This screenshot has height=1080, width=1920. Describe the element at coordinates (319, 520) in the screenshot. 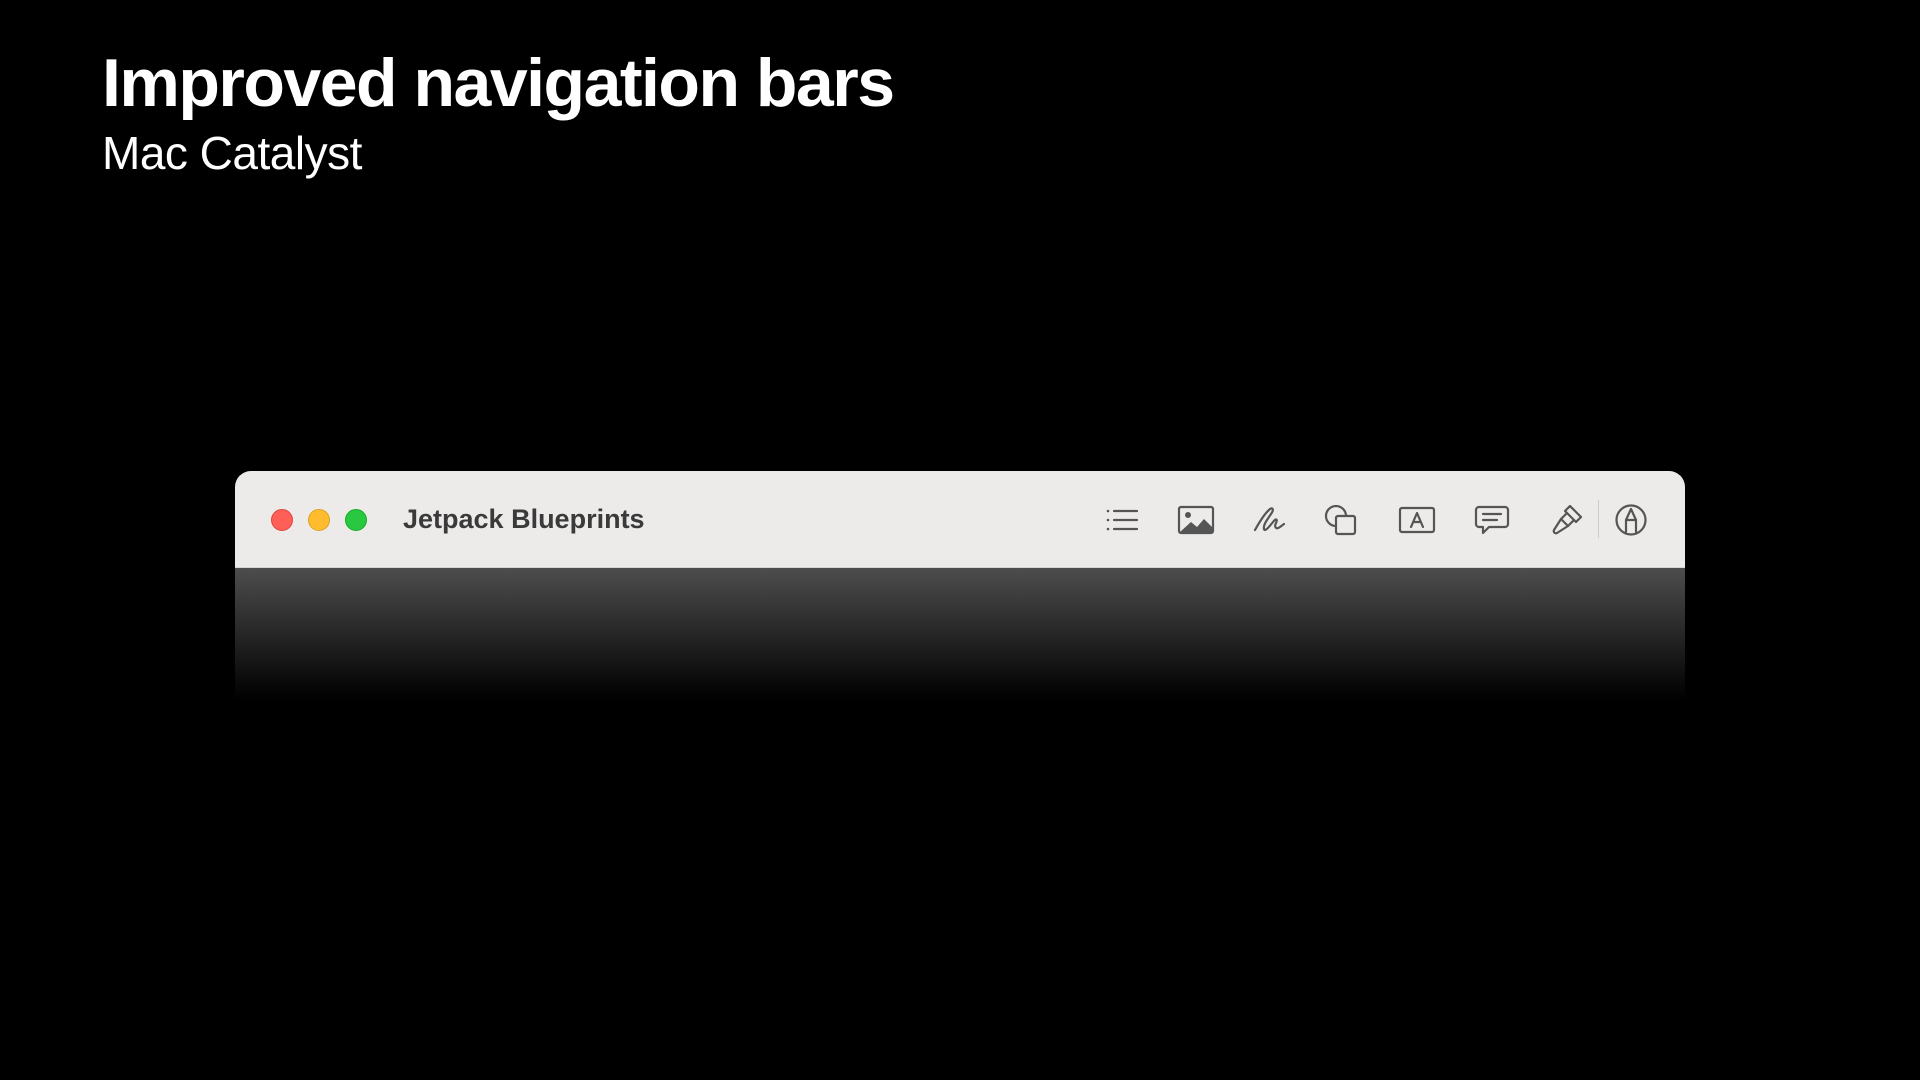

I see `minimize-window-button` at that location.